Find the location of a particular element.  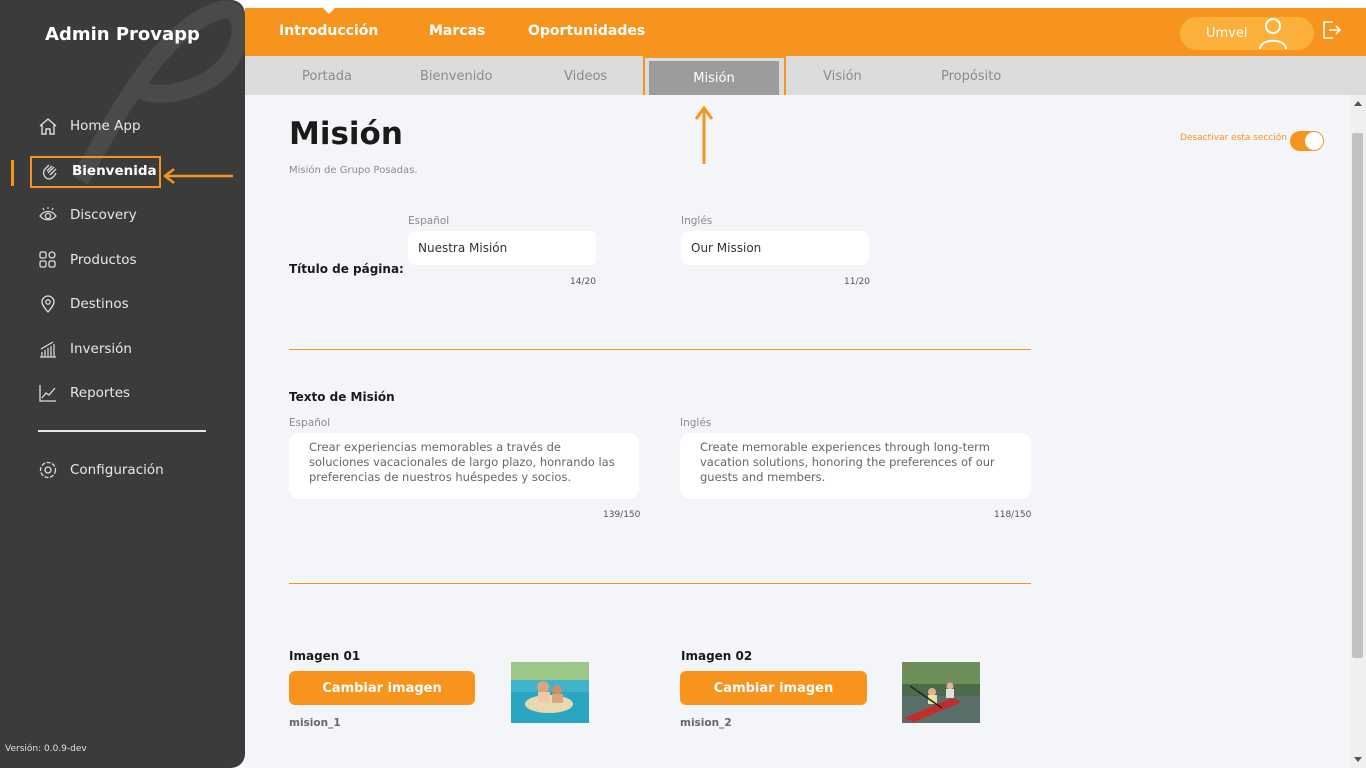

sidebar-item-label: Bienvenida is located at coordinates (114, 171).